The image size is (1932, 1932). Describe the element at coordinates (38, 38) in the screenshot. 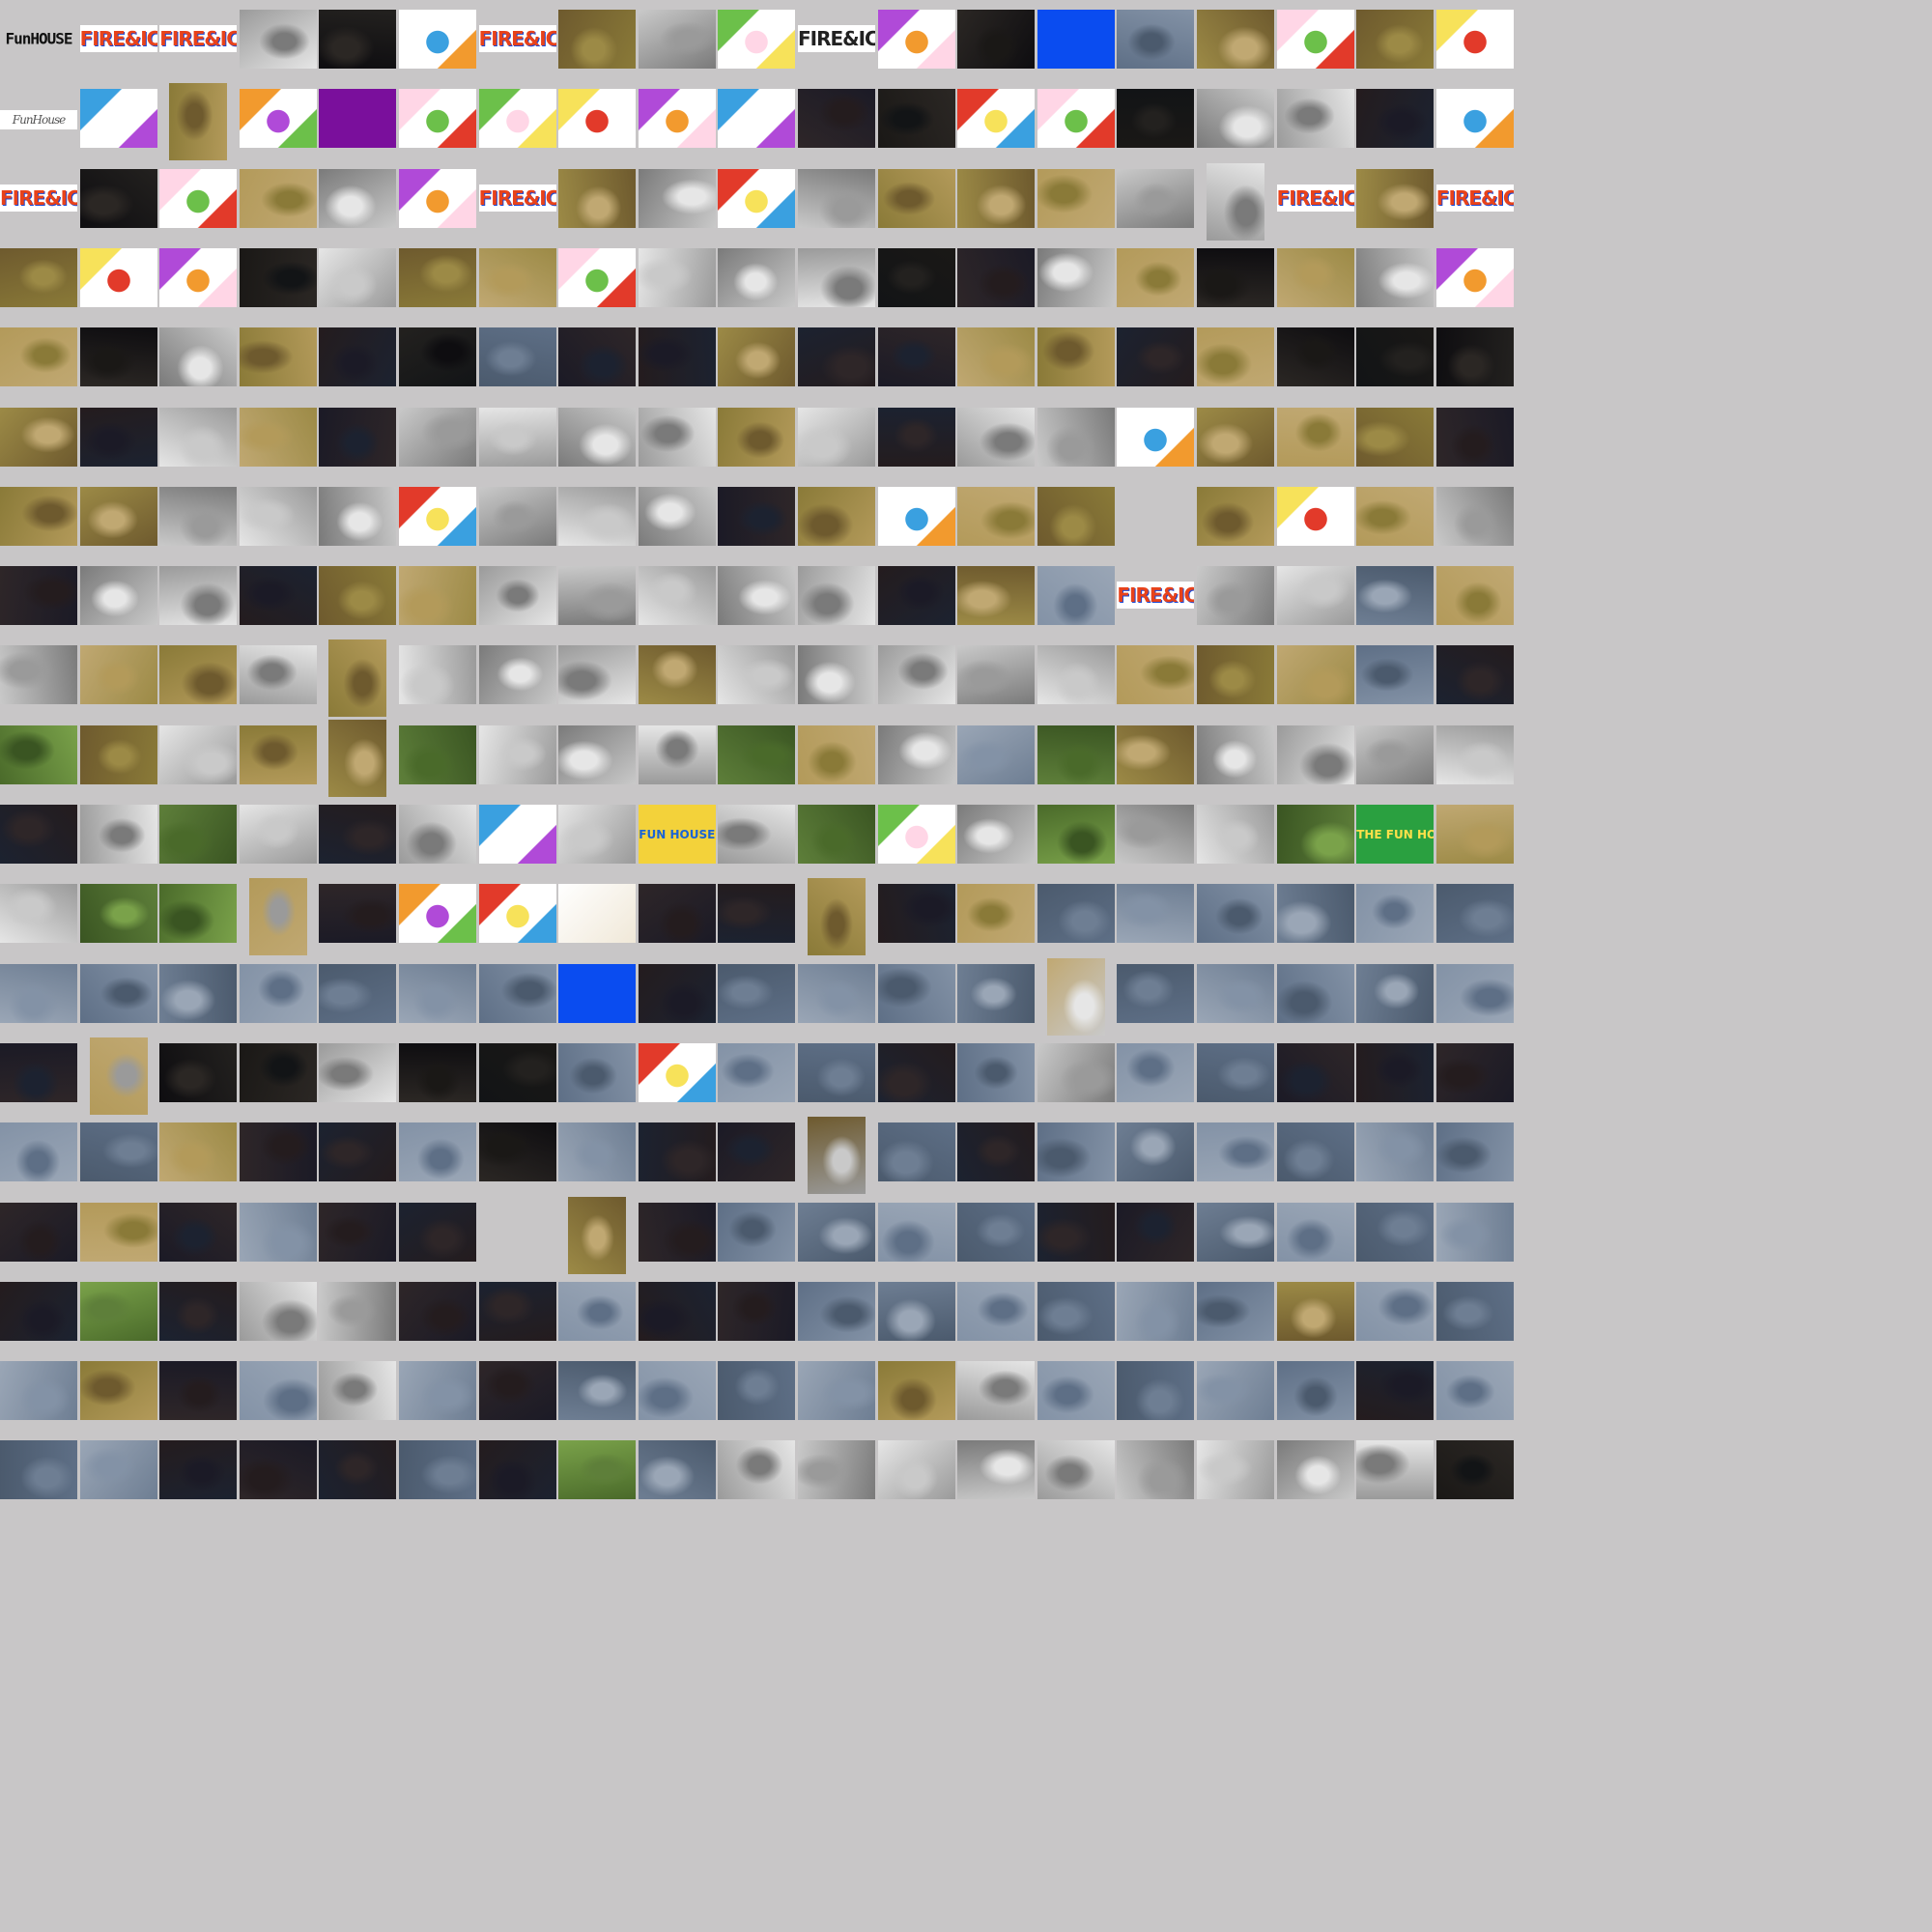

I see `funhouse-logo-thumbnail: FunHOUSE` at that location.